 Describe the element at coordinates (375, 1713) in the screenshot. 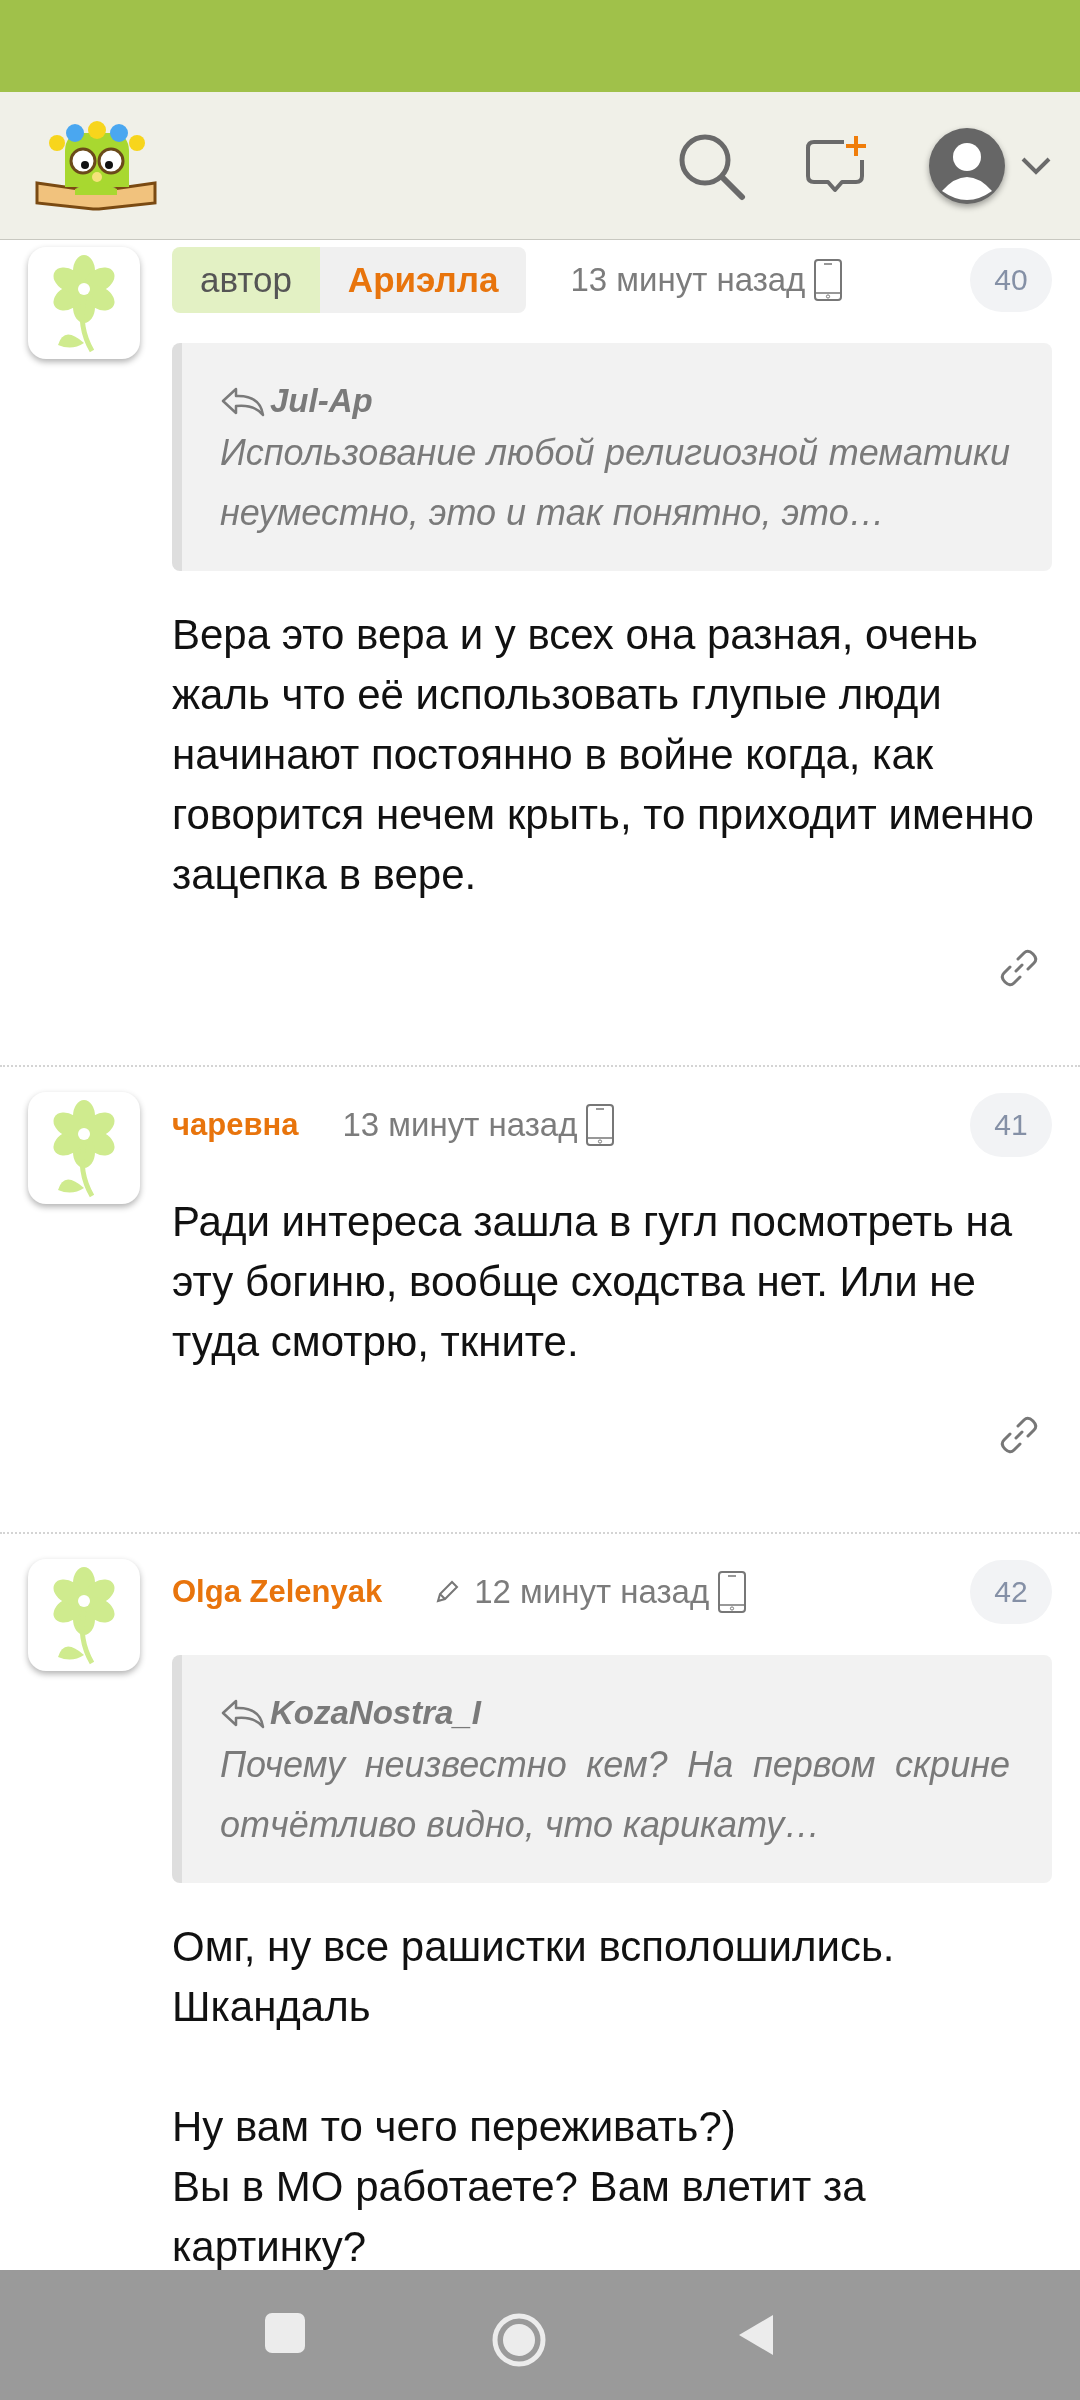

I see `quote-author: KozaNostra_I` at that location.